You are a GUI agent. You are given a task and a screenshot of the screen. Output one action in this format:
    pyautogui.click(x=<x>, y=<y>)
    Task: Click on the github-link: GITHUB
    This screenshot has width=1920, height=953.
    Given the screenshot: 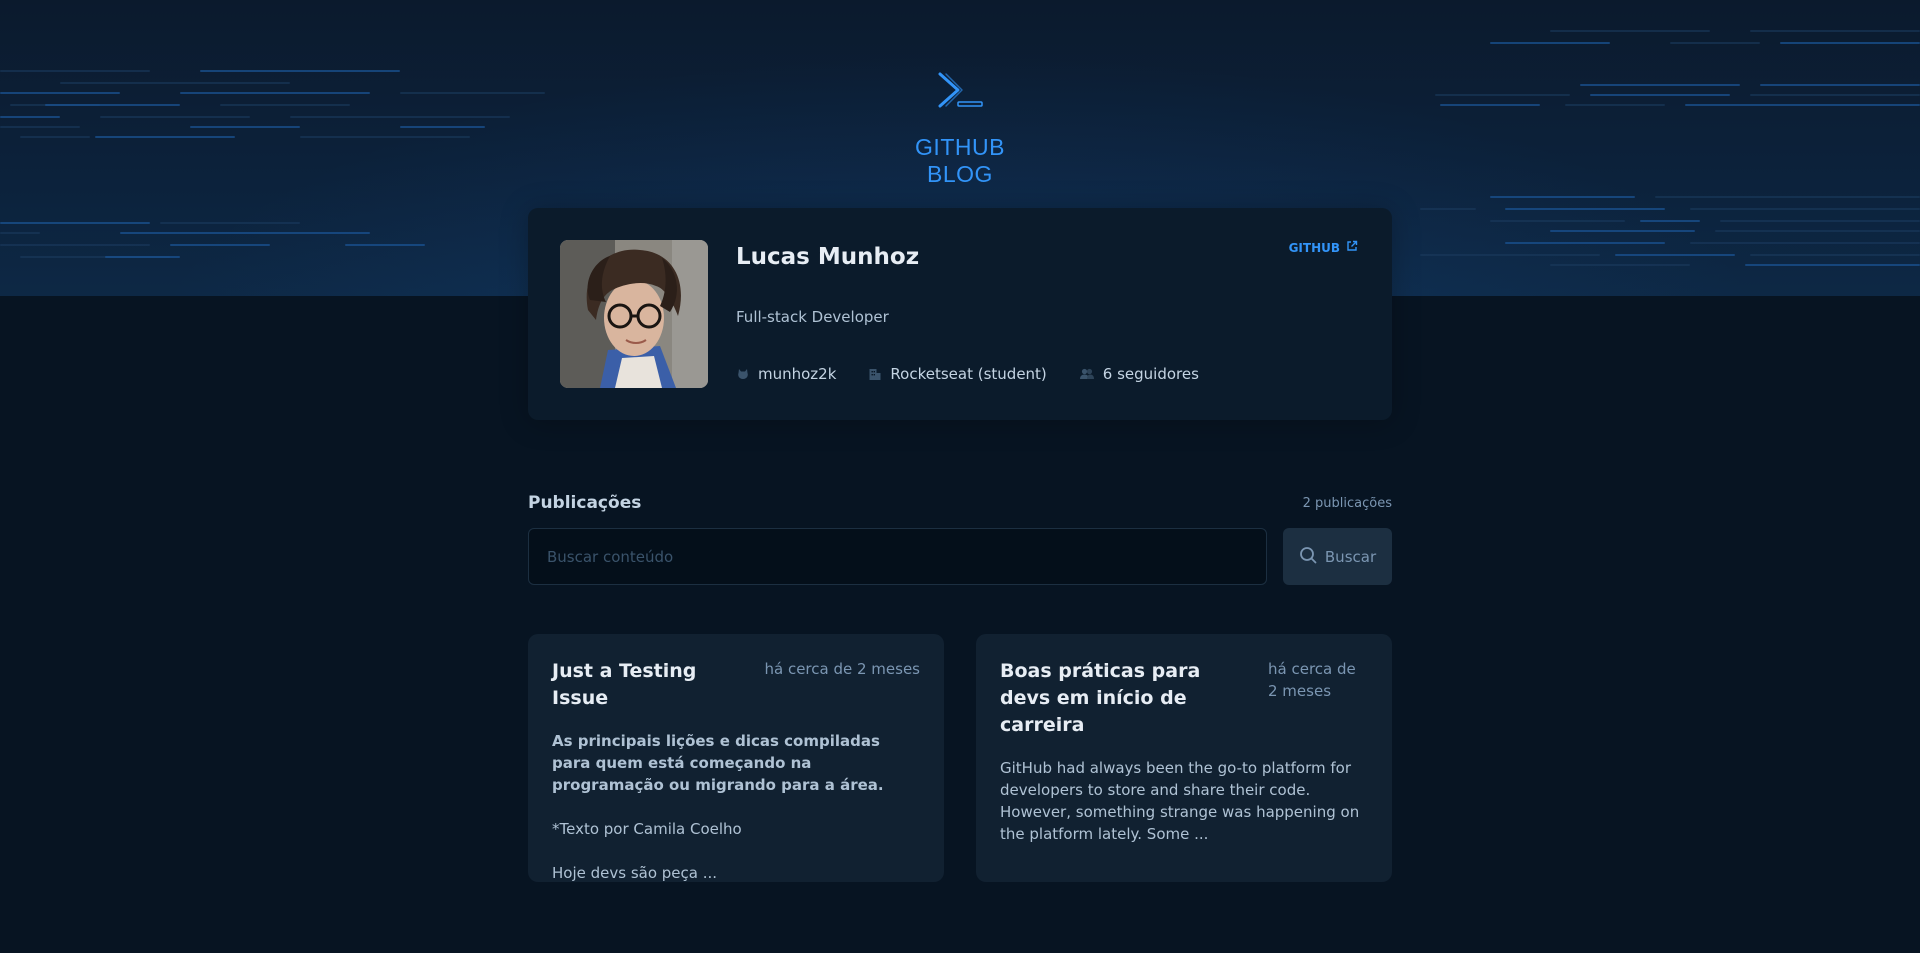 What is the action you would take?
    pyautogui.click(x=1323, y=247)
    